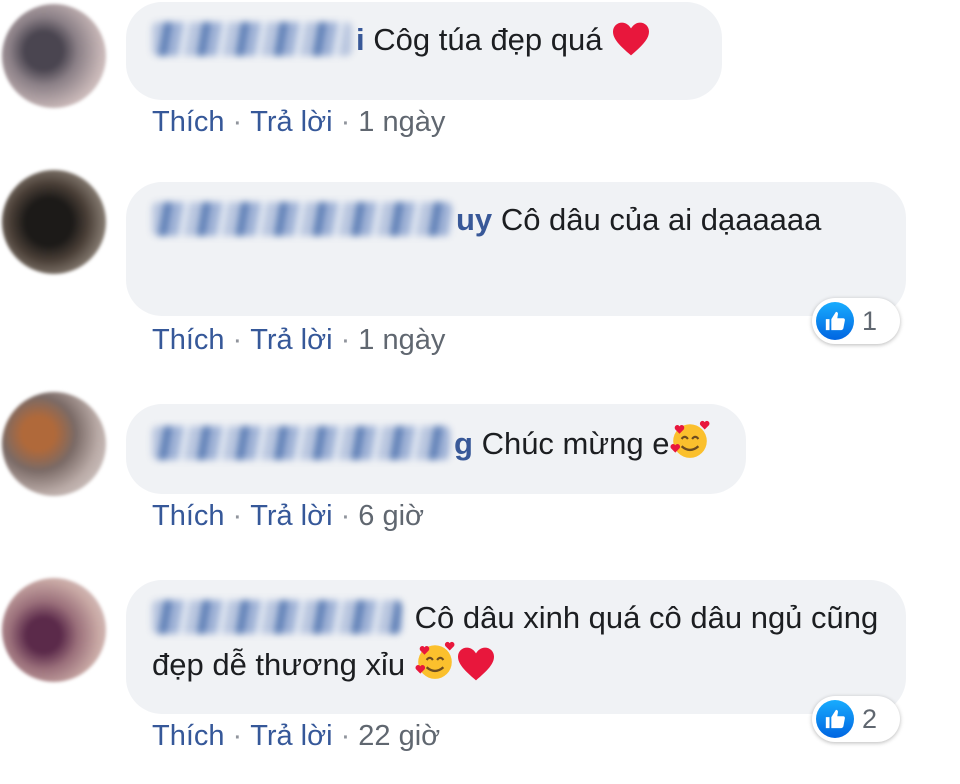 The height and width of the screenshot is (784, 960). I want to click on comment-bubble: i Côg túa đẹp quá, so click(424, 51).